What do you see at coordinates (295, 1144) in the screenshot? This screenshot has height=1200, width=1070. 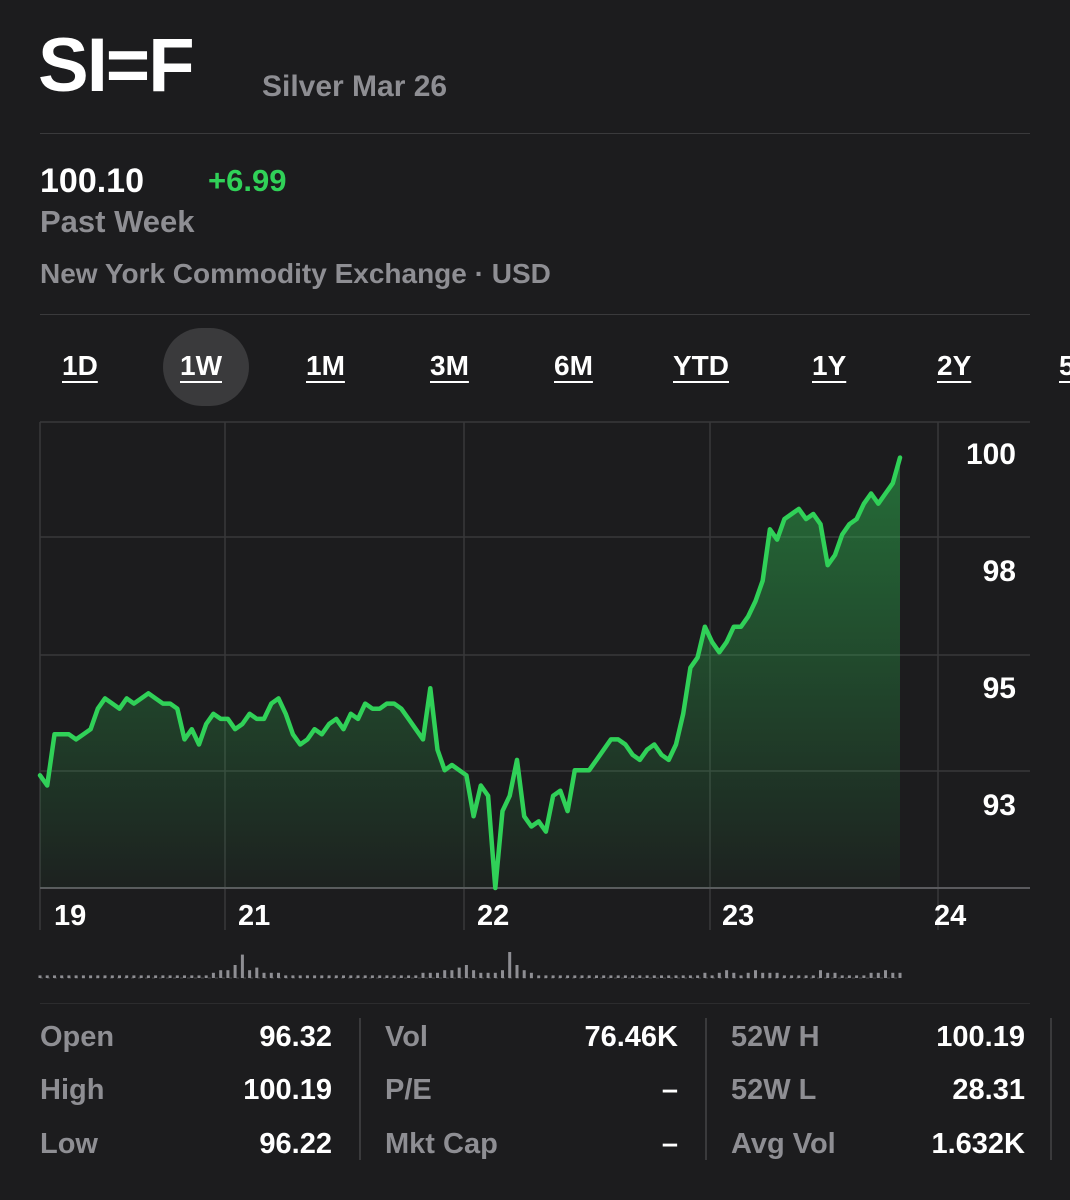 I see `stat-value-low: 96.22` at bounding box center [295, 1144].